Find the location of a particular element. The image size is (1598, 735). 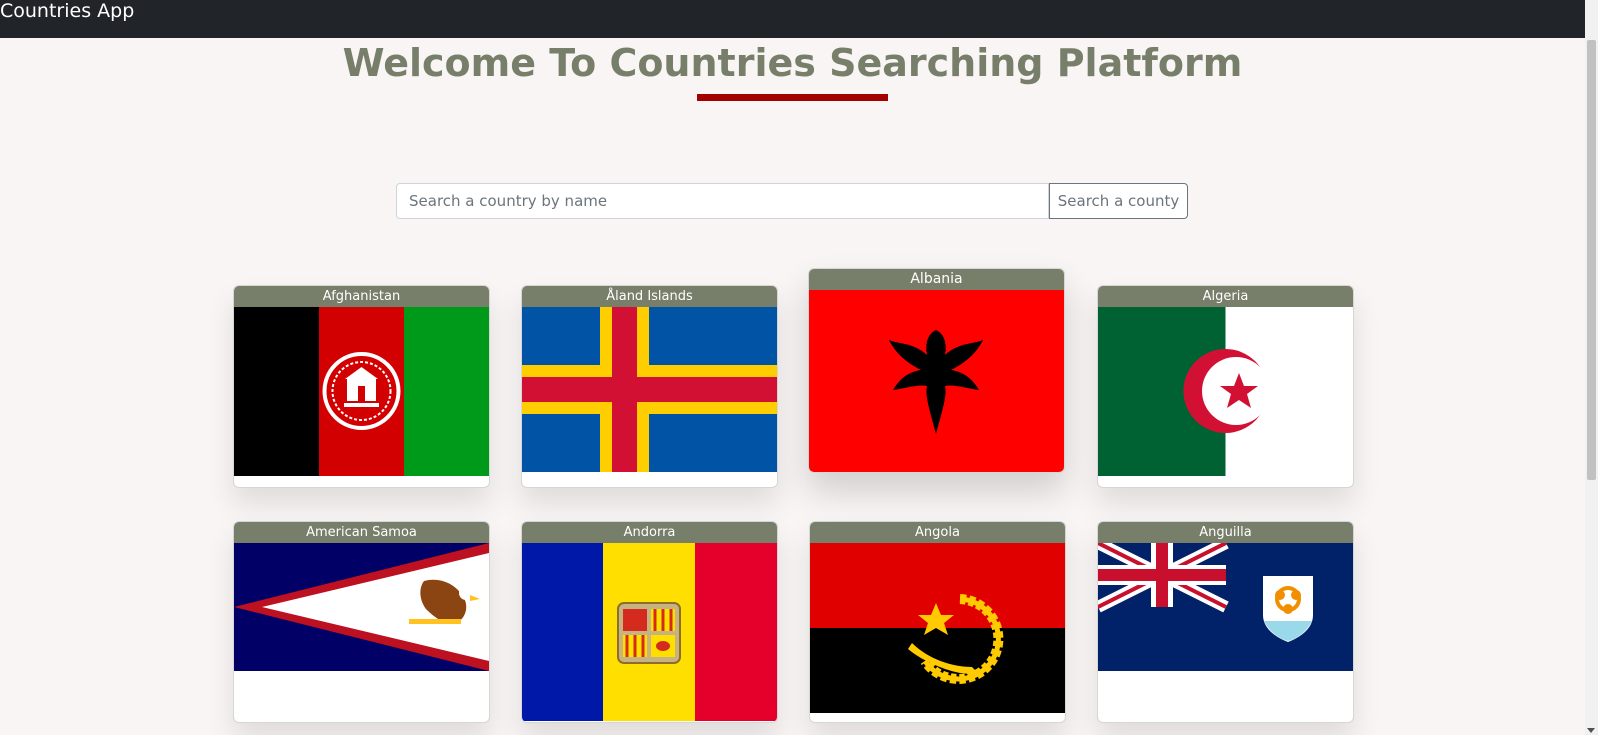

country-name: Anguilla is located at coordinates (1225, 532).